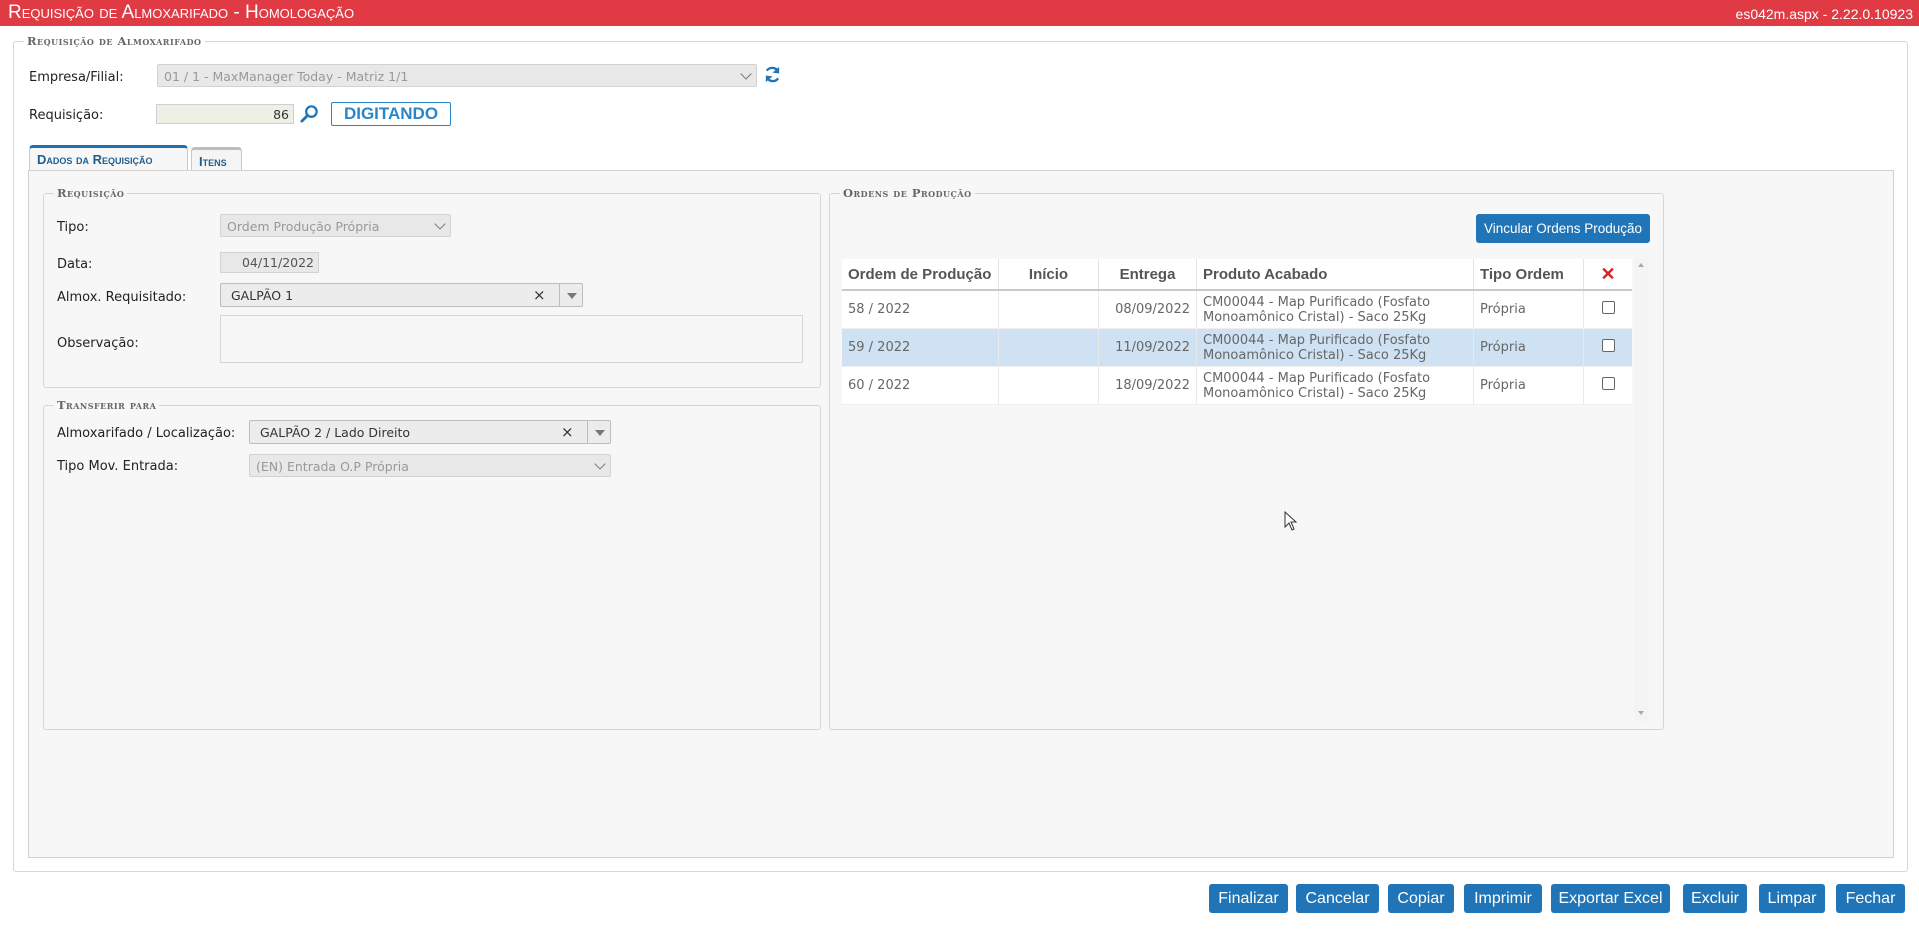 Image resolution: width=1919 pixels, height=937 pixels. What do you see at coordinates (118, 466) in the screenshot?
I see `tipo-mov-label: Tipo Mov. Entrada:` at bounding box center [118, 466].